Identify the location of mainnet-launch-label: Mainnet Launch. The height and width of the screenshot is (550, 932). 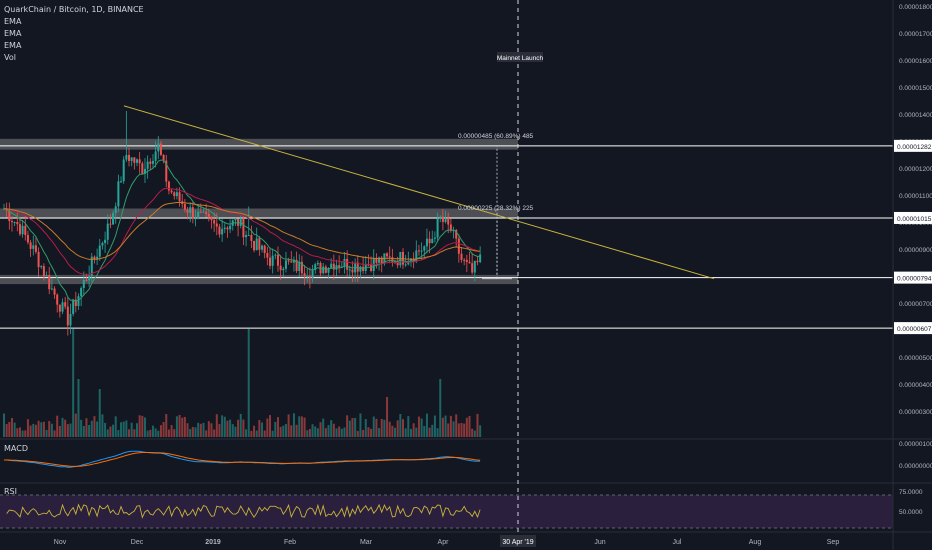
(520, 57).